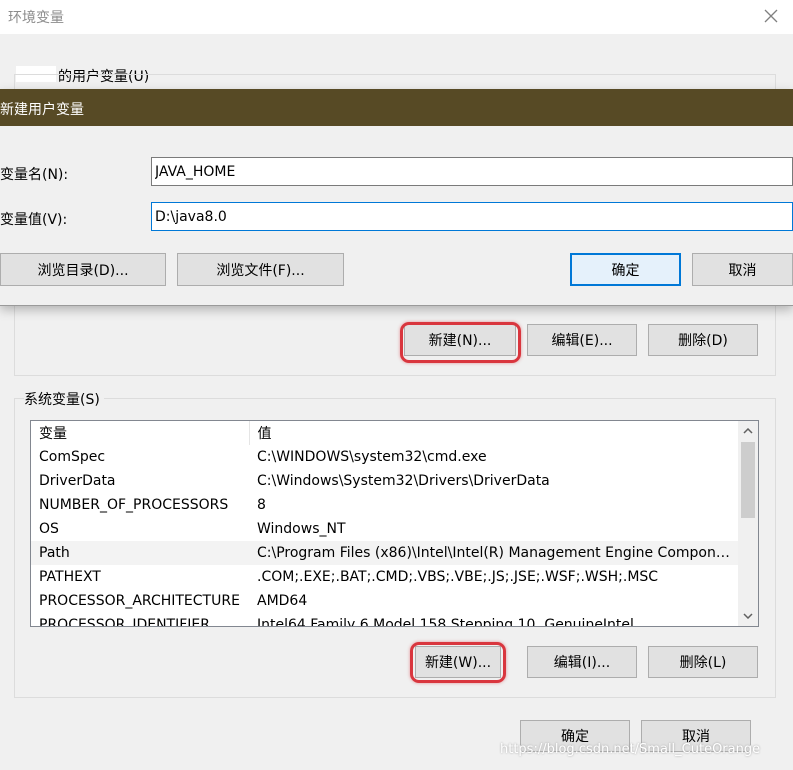 This screenshot has width=793, height=770. Describe the element at coordinates (261, 505) in the screenshot. I see `var-value: 8` at that location.